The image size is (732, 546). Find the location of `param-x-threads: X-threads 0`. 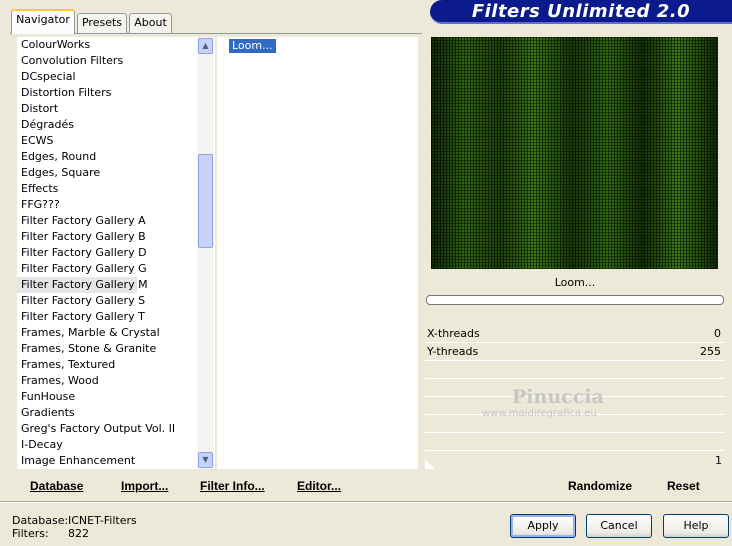

param-x-threads: X-threads 0 is located at coordinates (575, 334).